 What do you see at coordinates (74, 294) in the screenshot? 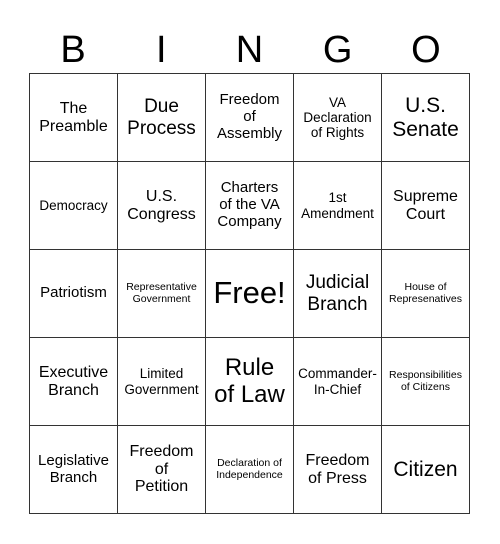
I see `bingo-cell: Patriotism` at bounding box center [74, 294].